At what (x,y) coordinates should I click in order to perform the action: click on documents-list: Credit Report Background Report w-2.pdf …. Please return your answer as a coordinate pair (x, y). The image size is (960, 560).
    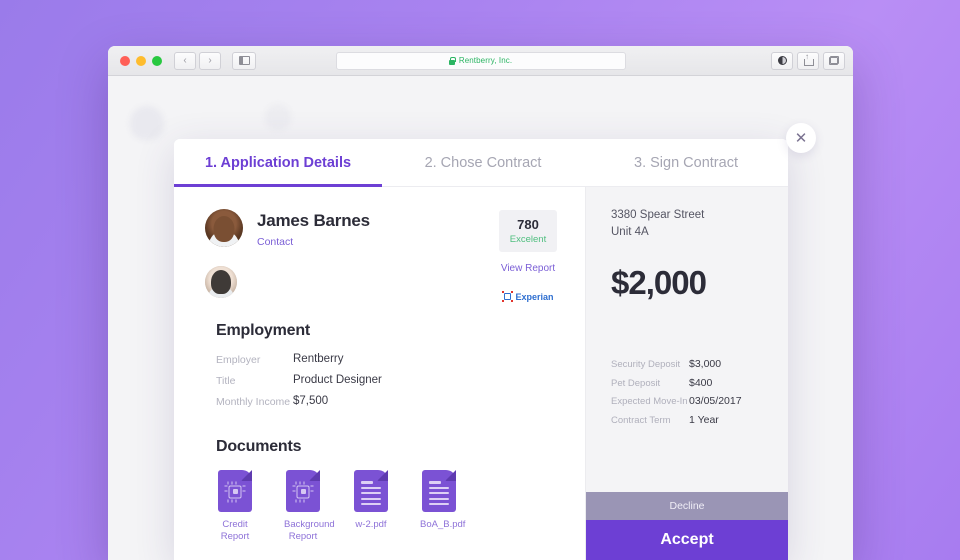
    Looking at the image, I should click on (400, 506).